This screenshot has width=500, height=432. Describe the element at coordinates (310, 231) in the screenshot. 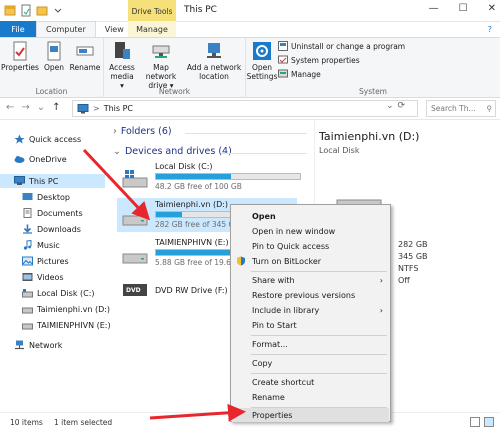

I see `menu-item-open-new-window: Open in new window` at that location.